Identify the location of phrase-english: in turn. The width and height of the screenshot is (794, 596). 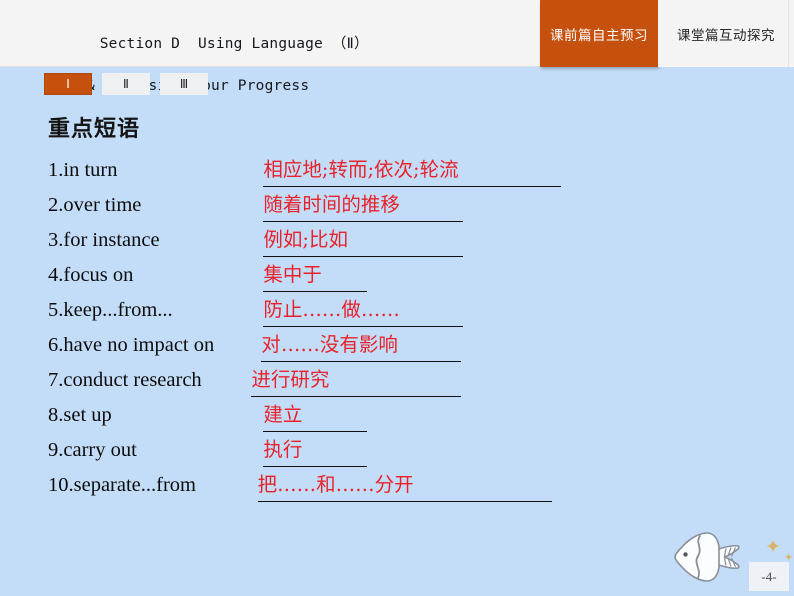
(90, 170).